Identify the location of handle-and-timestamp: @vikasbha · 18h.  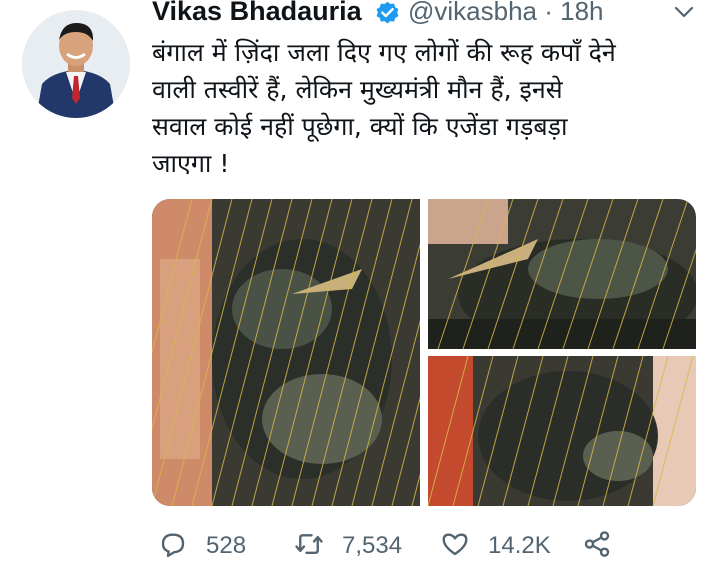
(506, 13).